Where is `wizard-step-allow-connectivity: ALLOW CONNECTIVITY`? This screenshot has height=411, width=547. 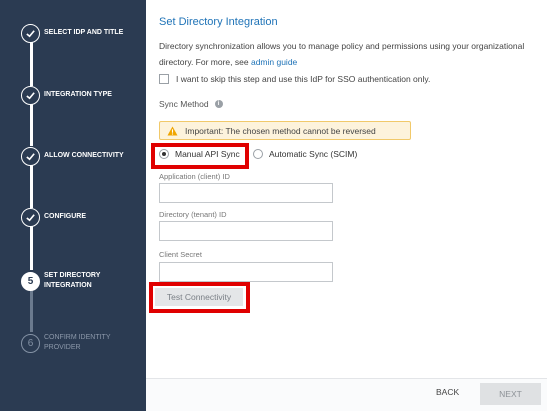
wizard-step-allow-connectivity: ALLOW CONNECTIVITY is located at coordinates (80, 156).